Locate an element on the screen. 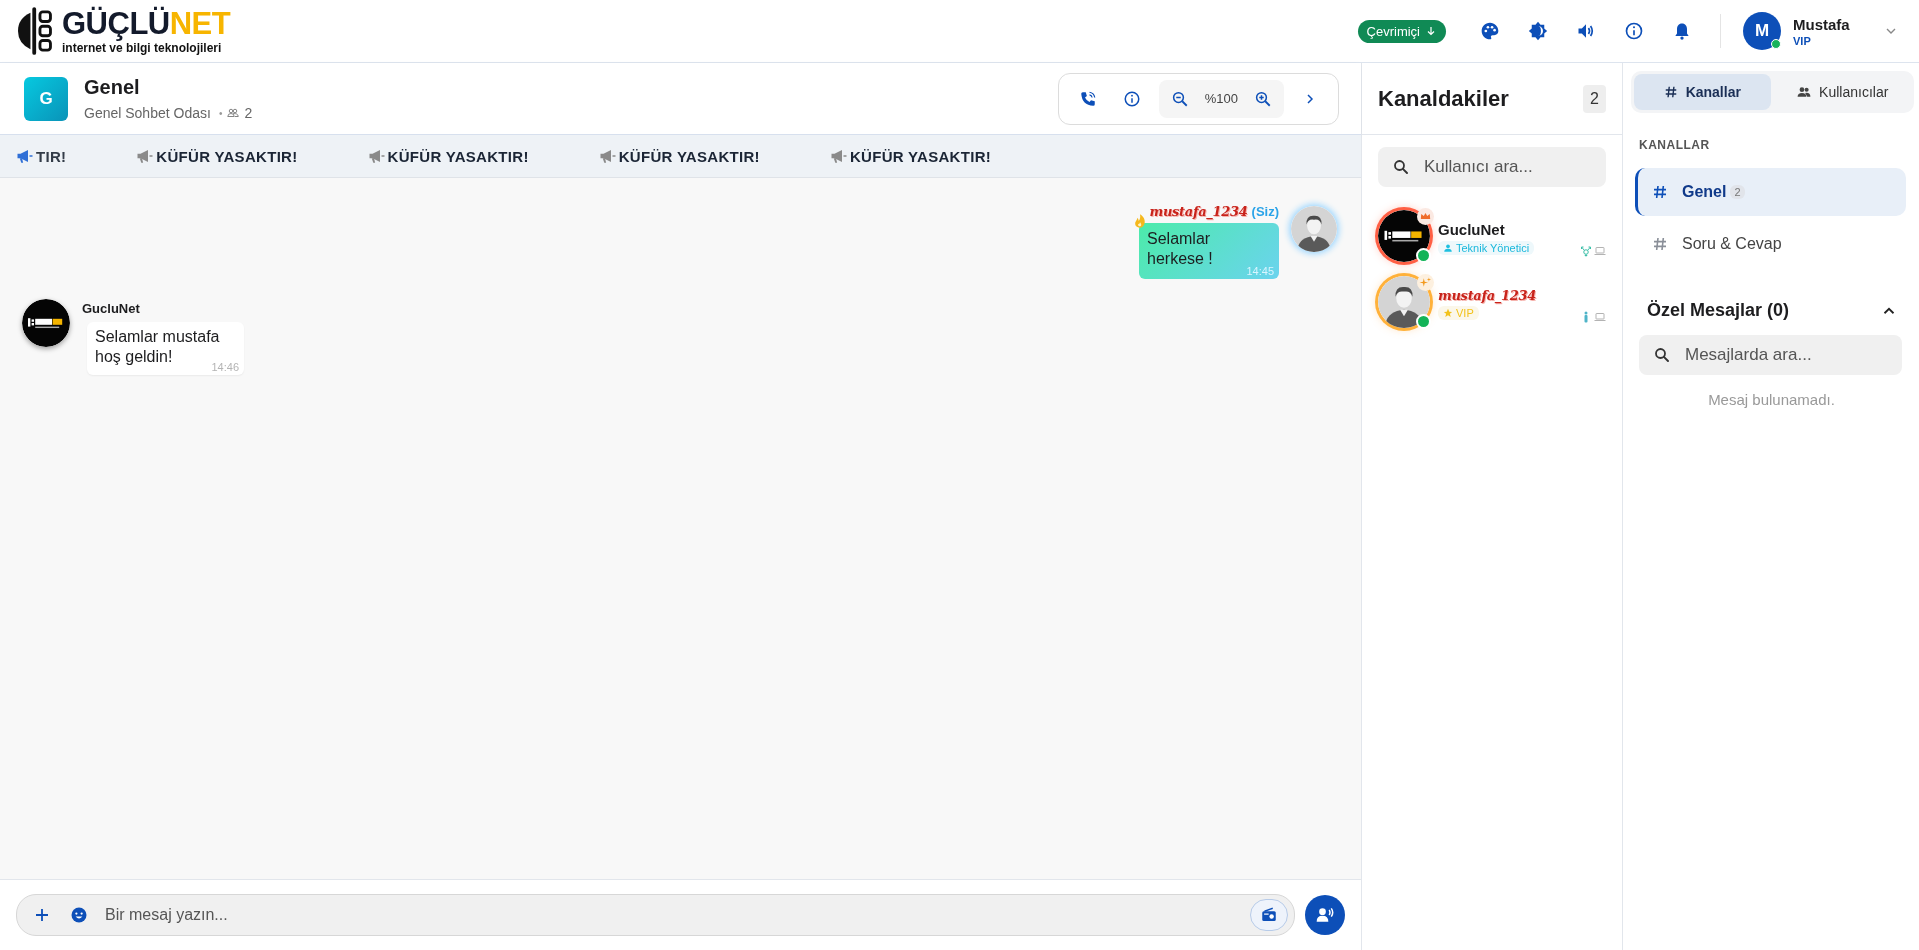 This screenshot has height=950, width=1919. zoom-level: %100 is located at coordinates (1221, 98).